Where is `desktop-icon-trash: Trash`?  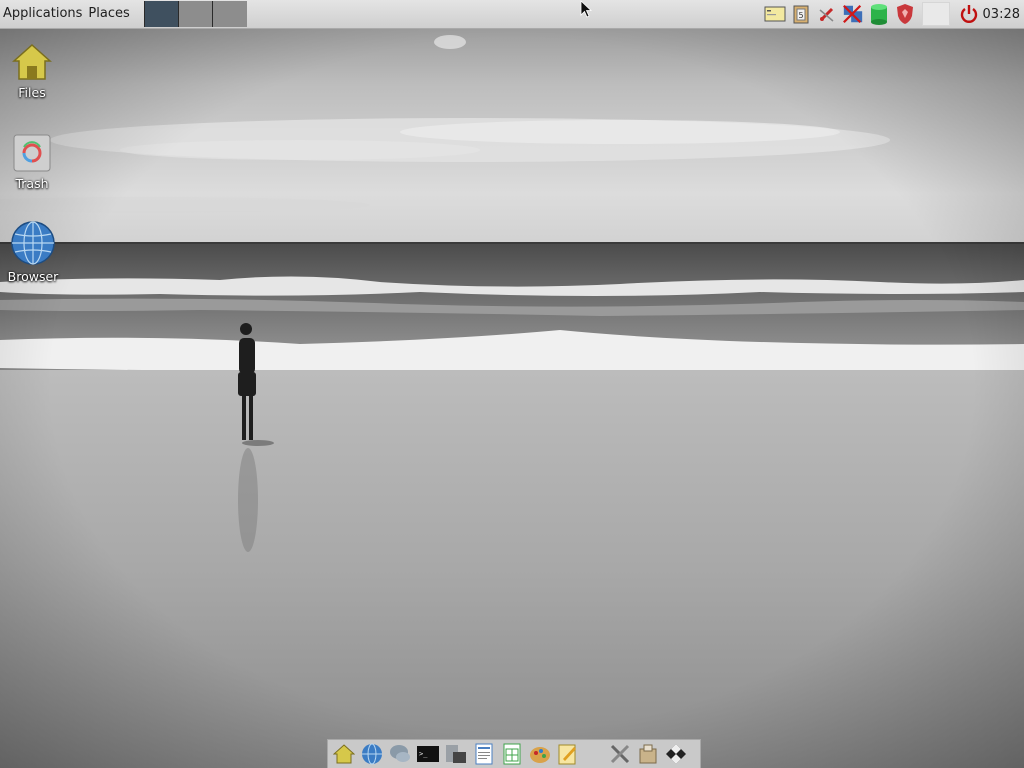
desktop-icon-trash: Trash is located at coordinates (32, 162).